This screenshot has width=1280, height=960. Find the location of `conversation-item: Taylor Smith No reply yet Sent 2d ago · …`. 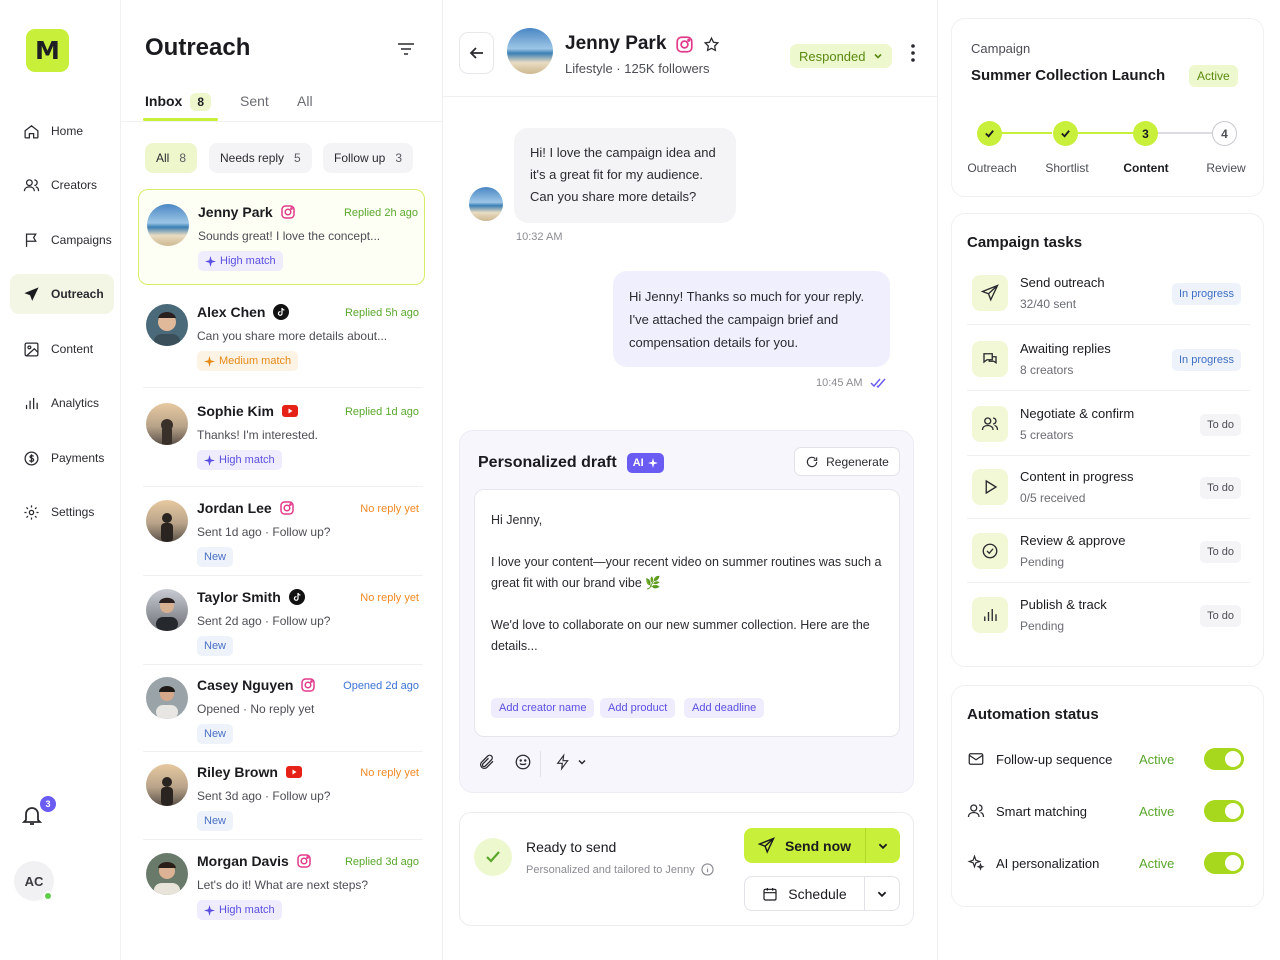

conversation-item: Taylor Smith No reply yet Sent 2d ago · … is located at coordinates (281, 624).